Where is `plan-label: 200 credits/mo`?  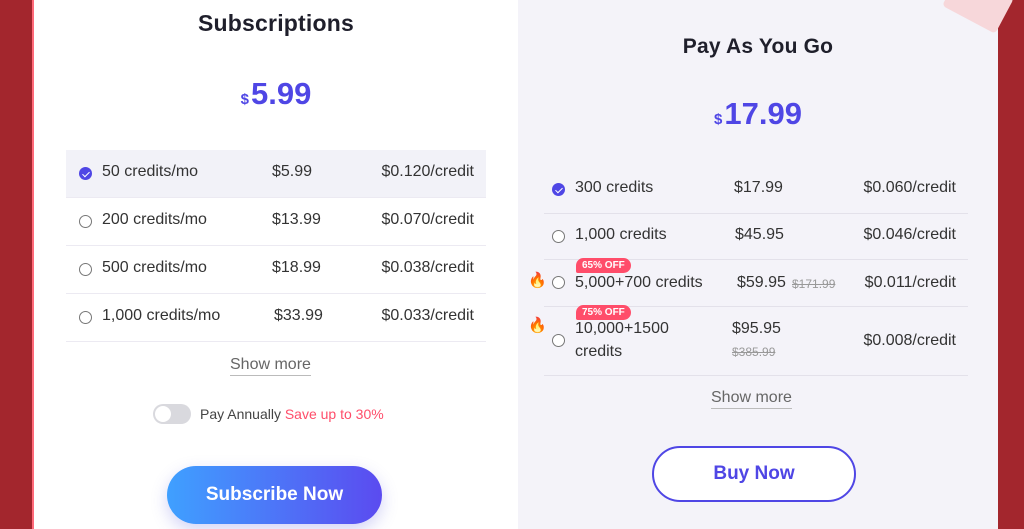
plan-label: 200 credits/mo is located at coordinates (154, 219).